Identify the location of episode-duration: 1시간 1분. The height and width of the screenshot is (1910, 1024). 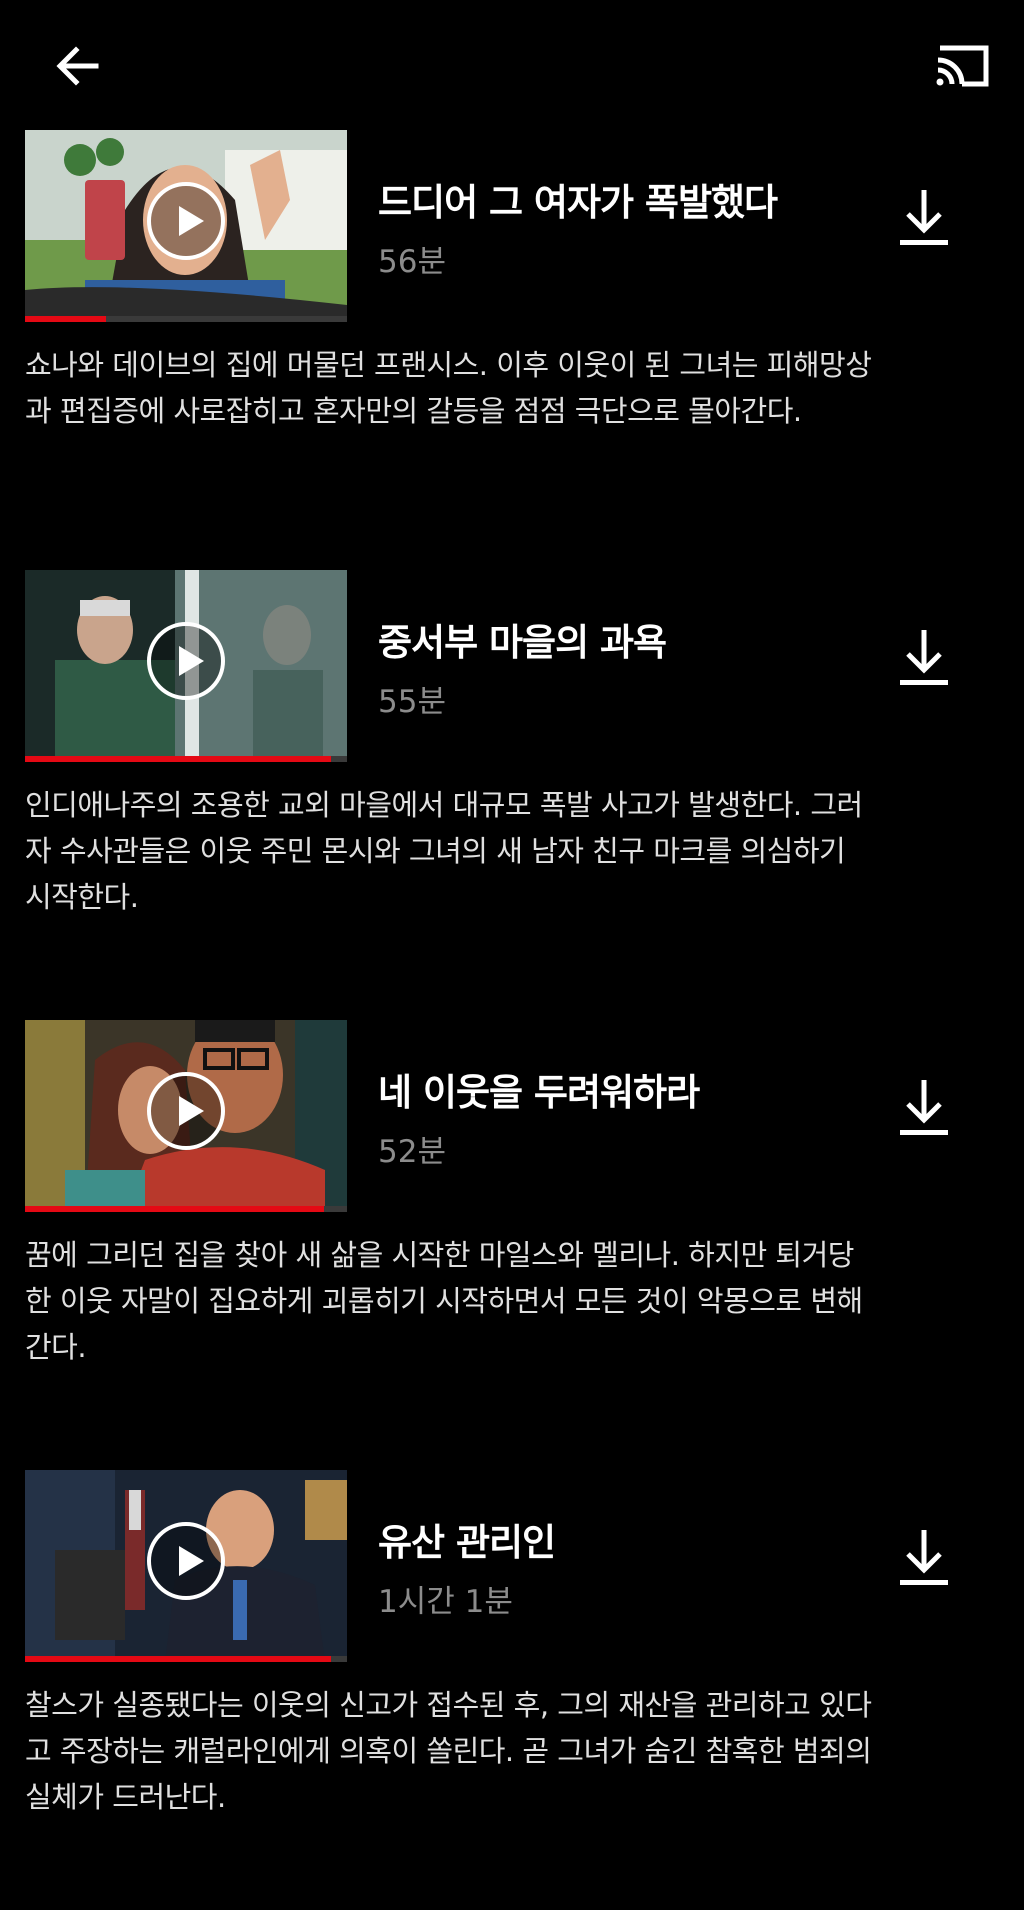
(445, 1602).